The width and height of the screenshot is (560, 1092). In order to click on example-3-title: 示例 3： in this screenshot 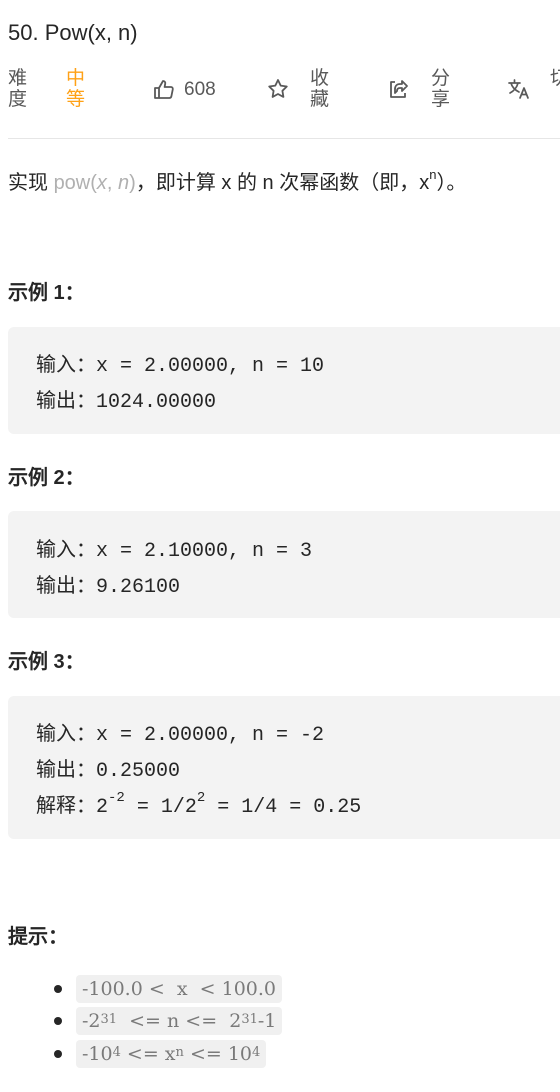, I will do `click(46, 662)`.